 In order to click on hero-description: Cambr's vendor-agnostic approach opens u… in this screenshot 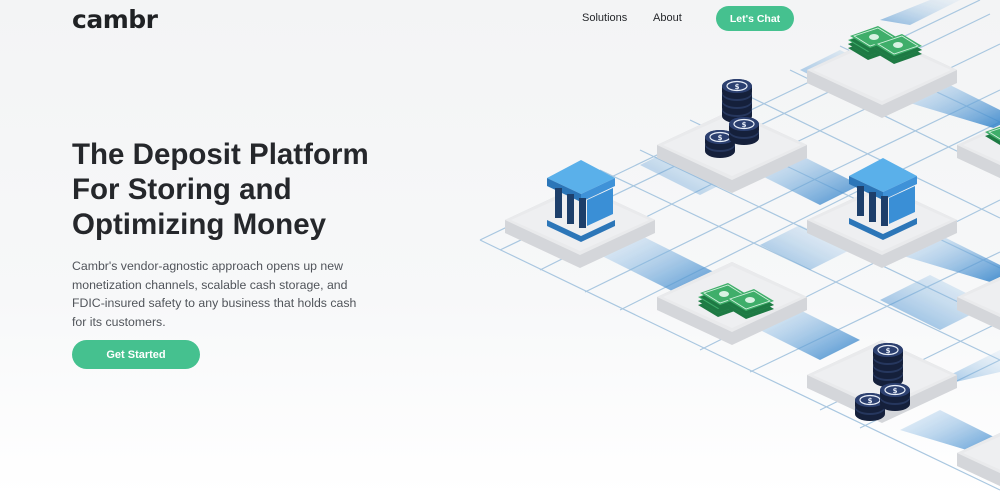, I will do `click(214, 294)`.